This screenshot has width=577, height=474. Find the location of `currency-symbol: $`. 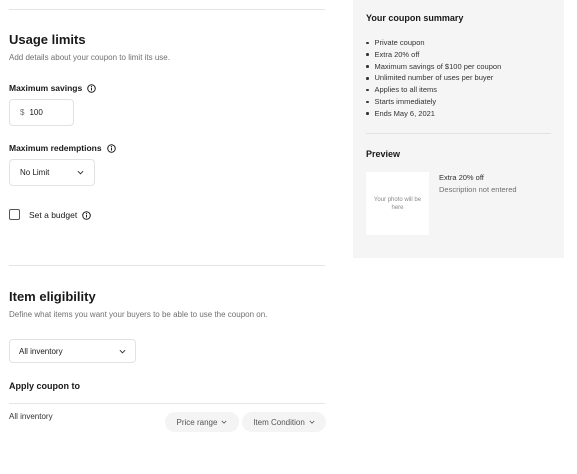

currency-symbol: $ is located at coordinates (22, 112).